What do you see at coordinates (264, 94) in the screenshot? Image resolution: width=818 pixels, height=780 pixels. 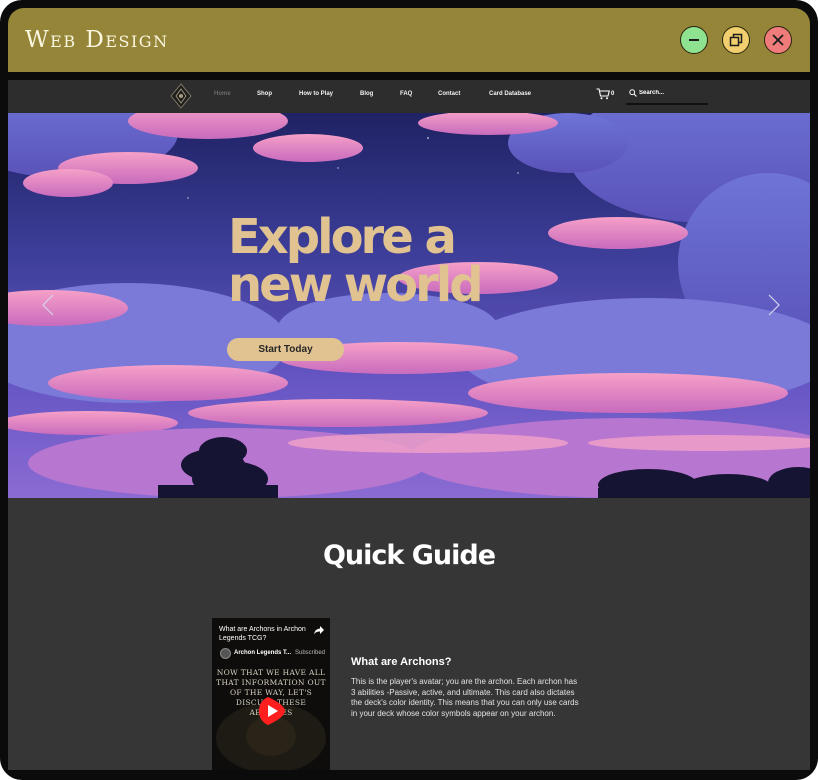 I see `nav-shop: Shop` at bounding box center [264, 94].